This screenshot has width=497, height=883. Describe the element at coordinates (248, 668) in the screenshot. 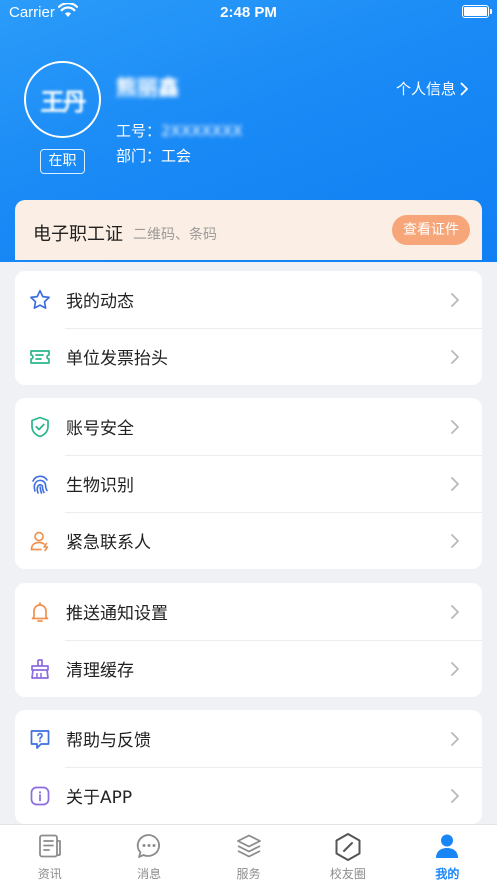

I see `menu-item-clear-cache: 清理缓存` at that location.